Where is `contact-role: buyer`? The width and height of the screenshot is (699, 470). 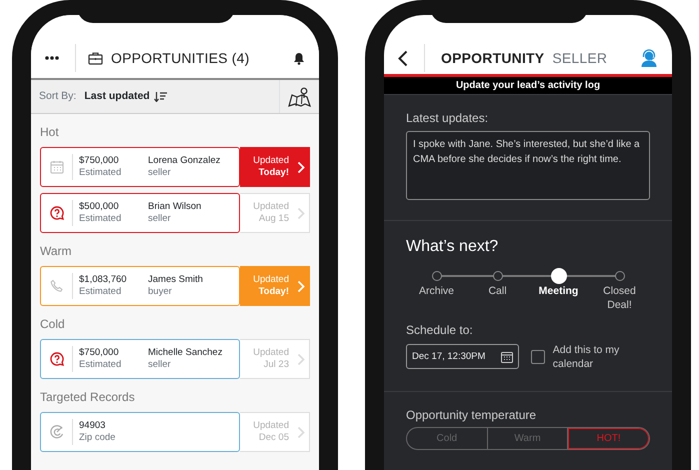 contact-role: buyer is located at coordinates (160, 292).